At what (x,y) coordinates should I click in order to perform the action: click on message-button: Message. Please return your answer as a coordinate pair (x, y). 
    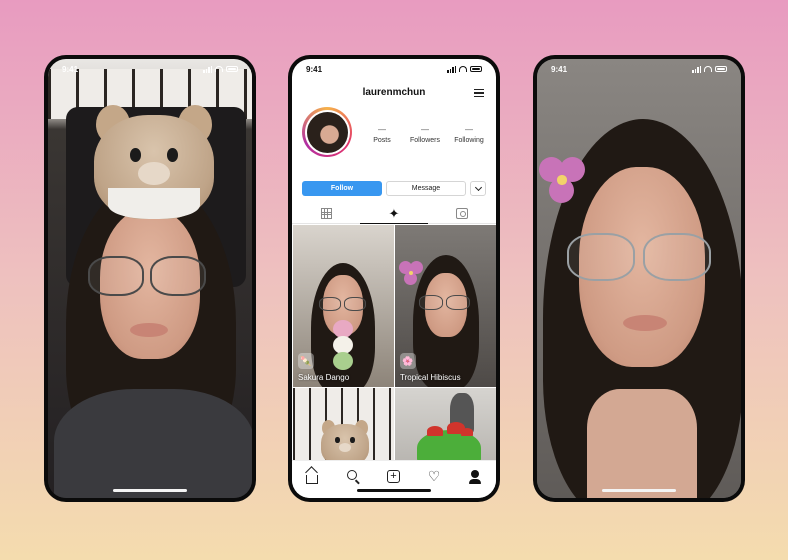
    Looking at the image, I should click on (426, 188).